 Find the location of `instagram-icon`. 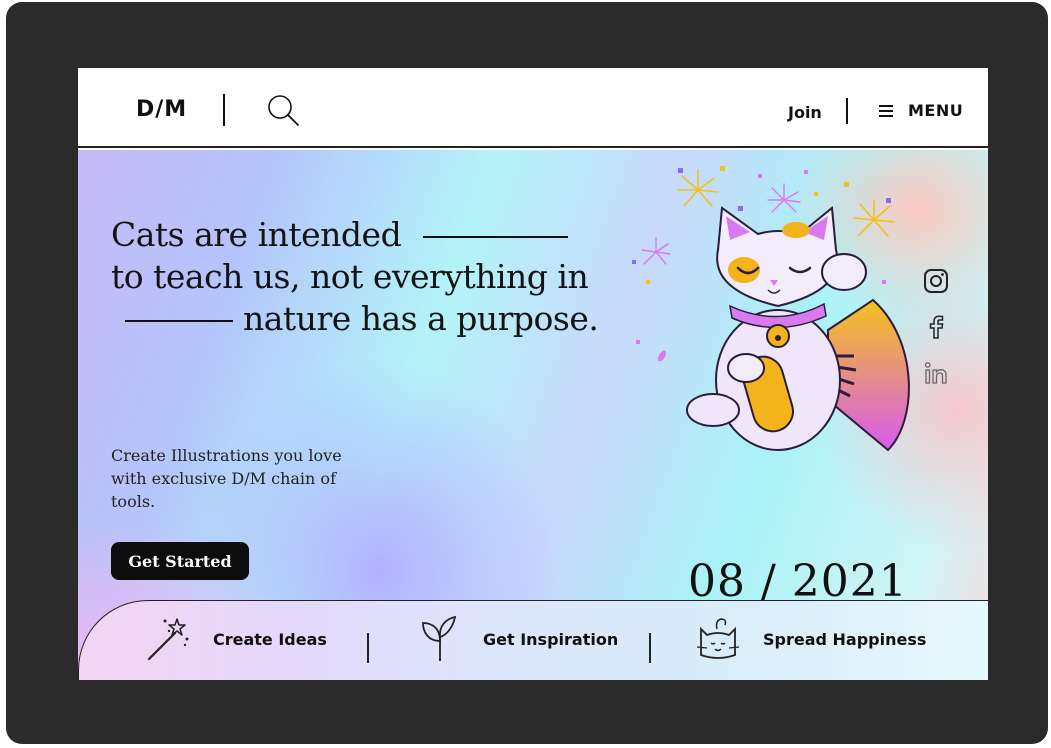

instagram-icon is located at coordinates (936, 281).